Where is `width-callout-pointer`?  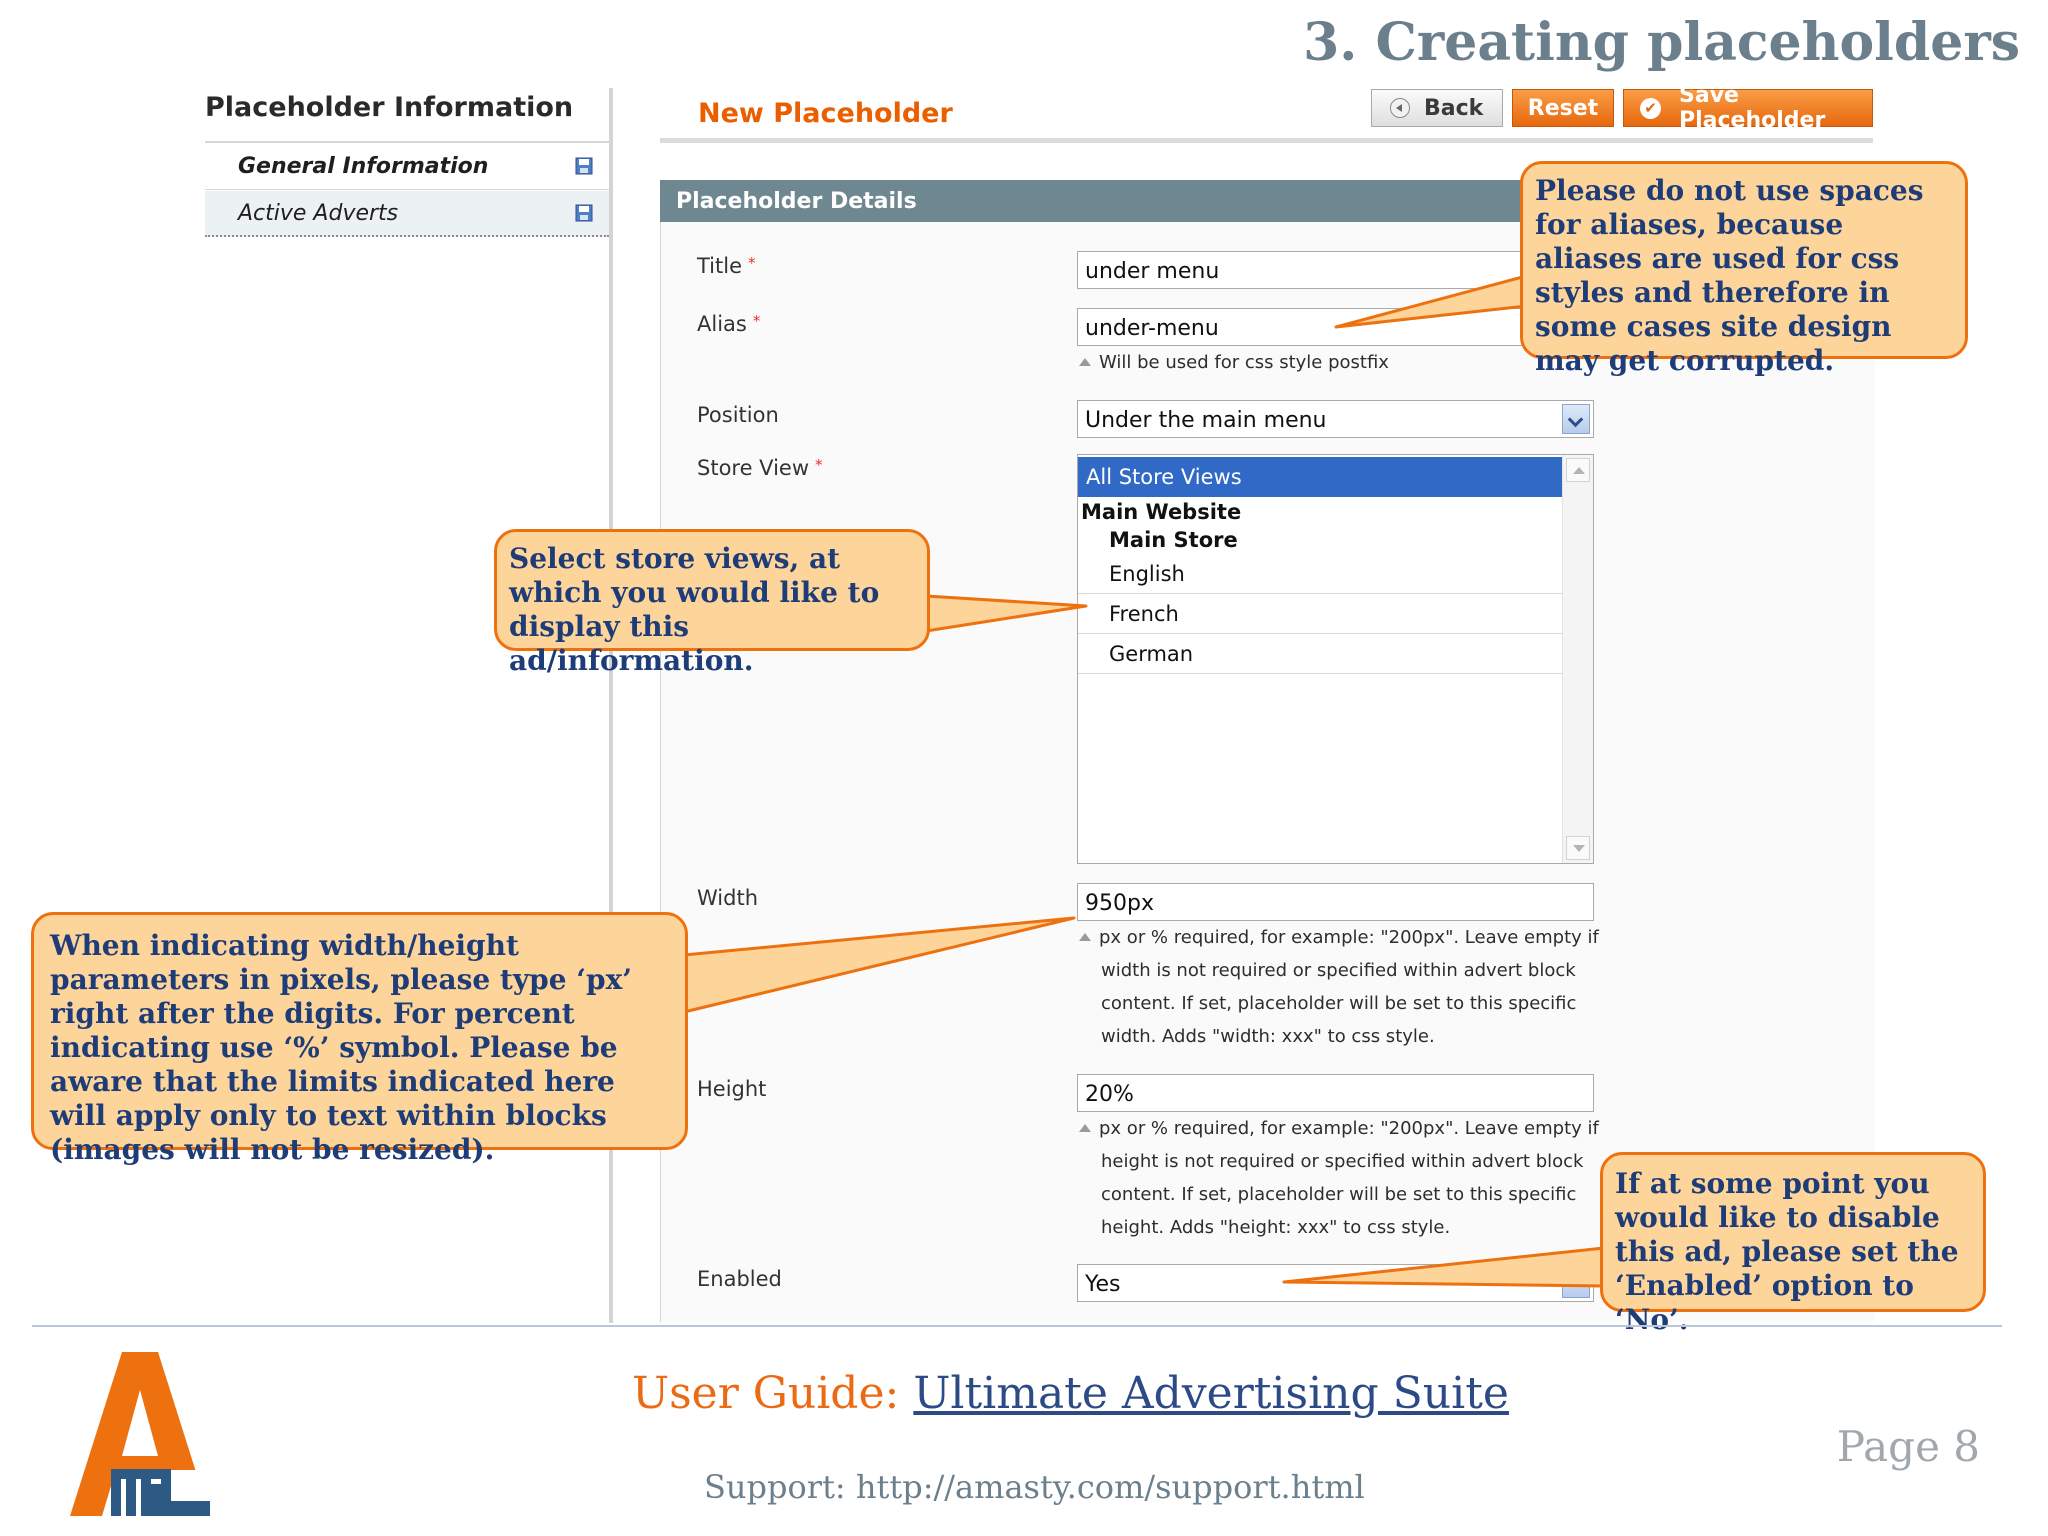
width-callout-pointer is located at coordinates (879, 965).